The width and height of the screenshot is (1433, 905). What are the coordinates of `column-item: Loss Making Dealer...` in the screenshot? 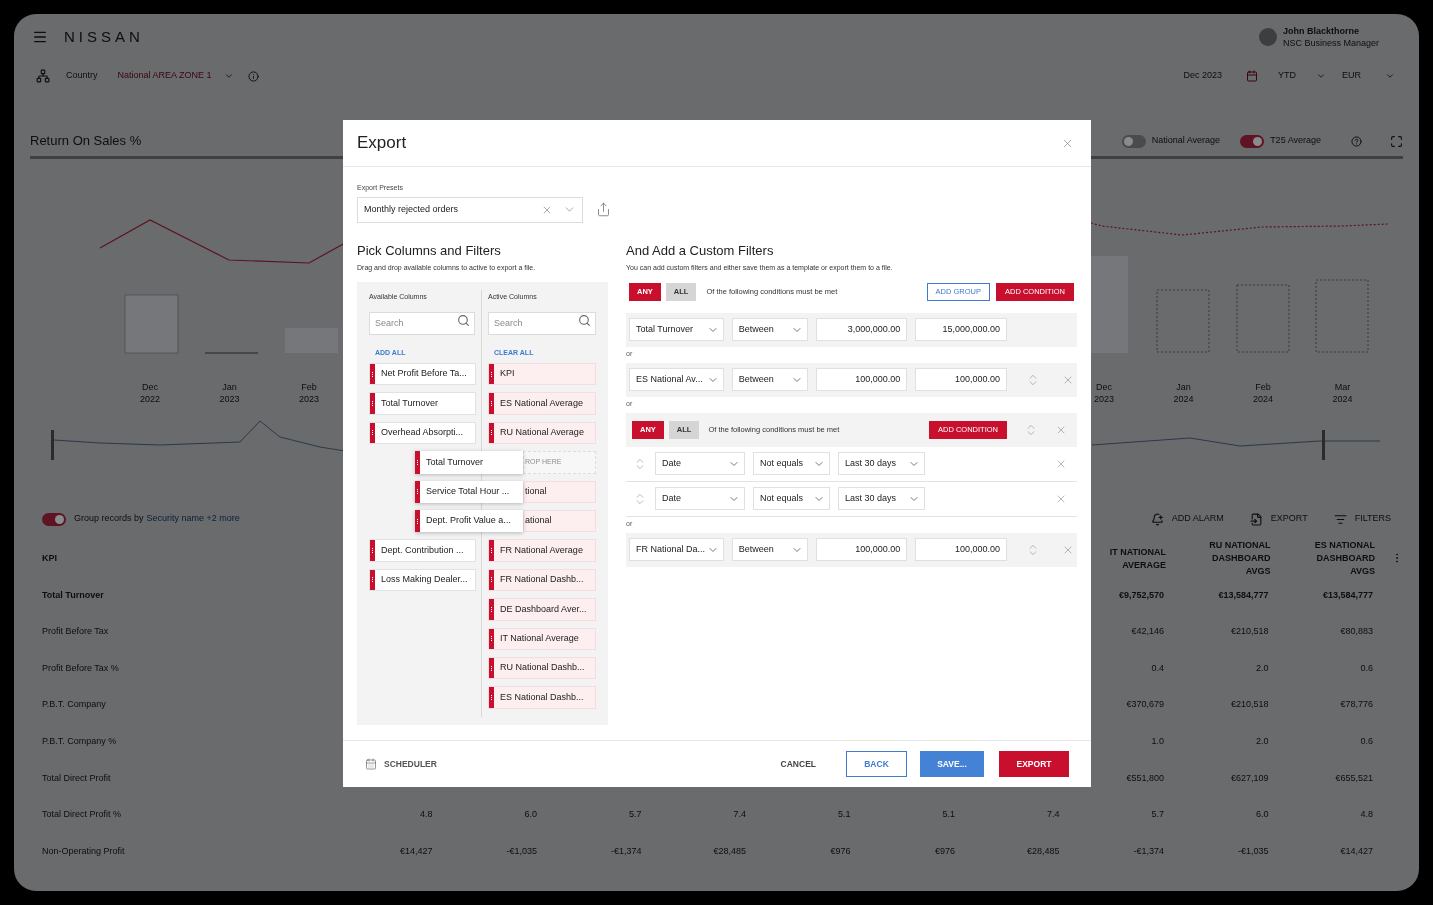 It's located at (422, 580).